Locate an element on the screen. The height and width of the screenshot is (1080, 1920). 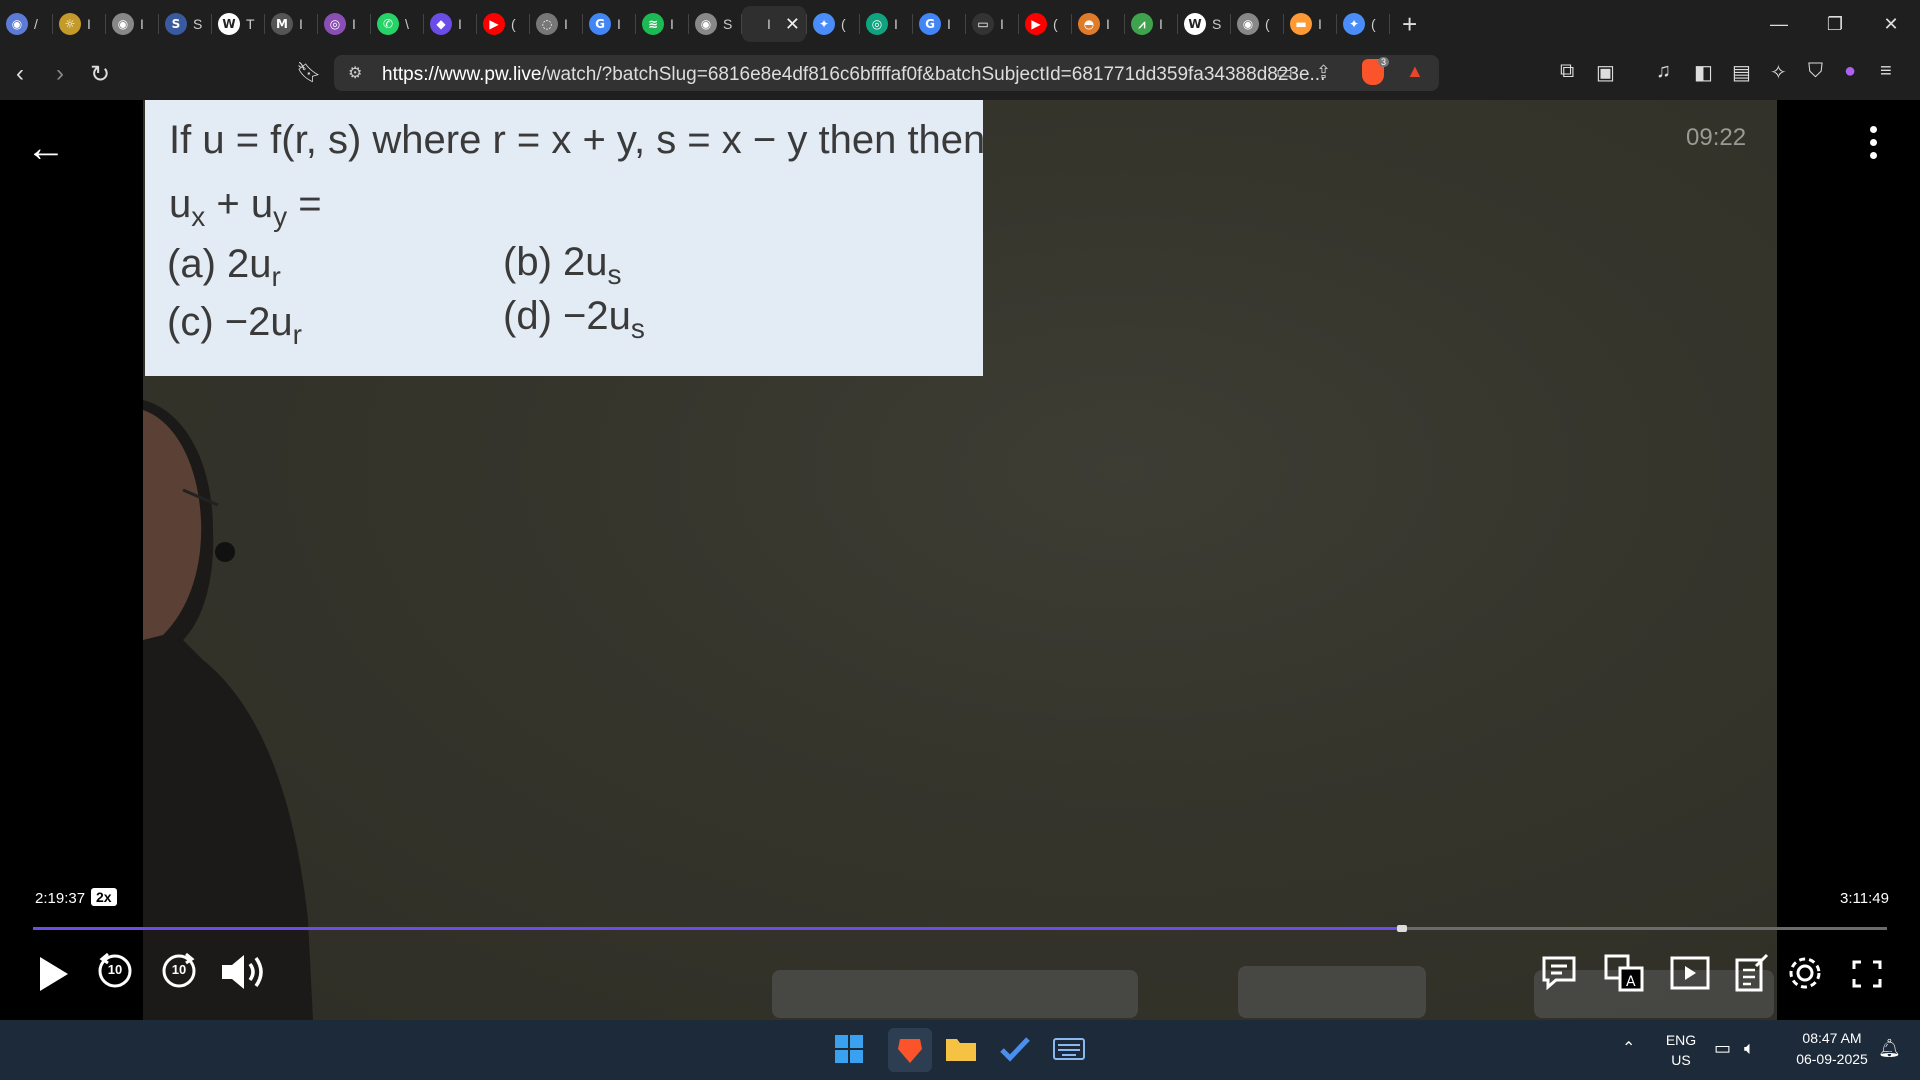
play-icon is located at coordinates (54, 974).